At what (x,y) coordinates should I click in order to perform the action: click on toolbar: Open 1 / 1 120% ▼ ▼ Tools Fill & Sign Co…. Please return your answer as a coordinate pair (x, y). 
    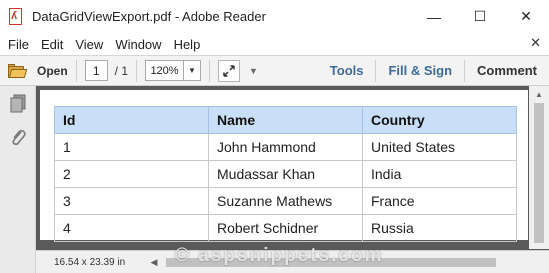
    Looking at the image, I should click on (274, 70).